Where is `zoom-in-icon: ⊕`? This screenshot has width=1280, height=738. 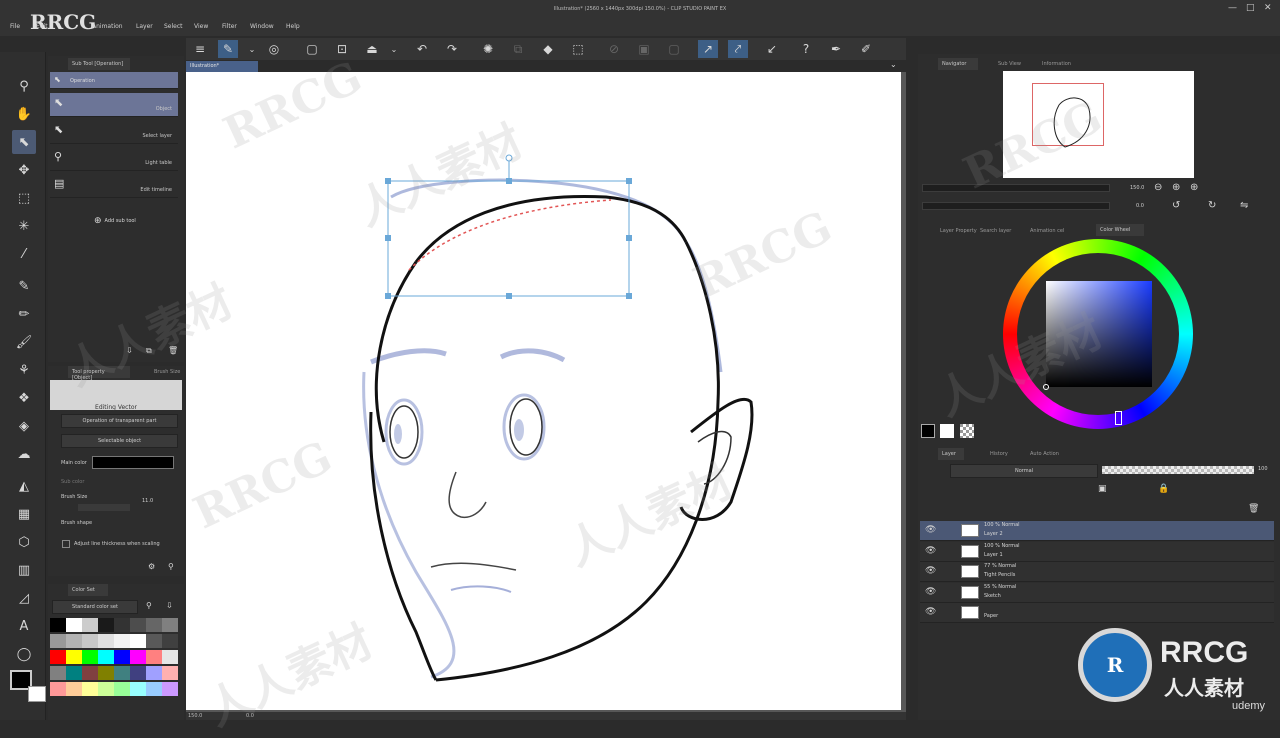 zoom-in-icon: ⊕ is located at coordinates (1176, 187).